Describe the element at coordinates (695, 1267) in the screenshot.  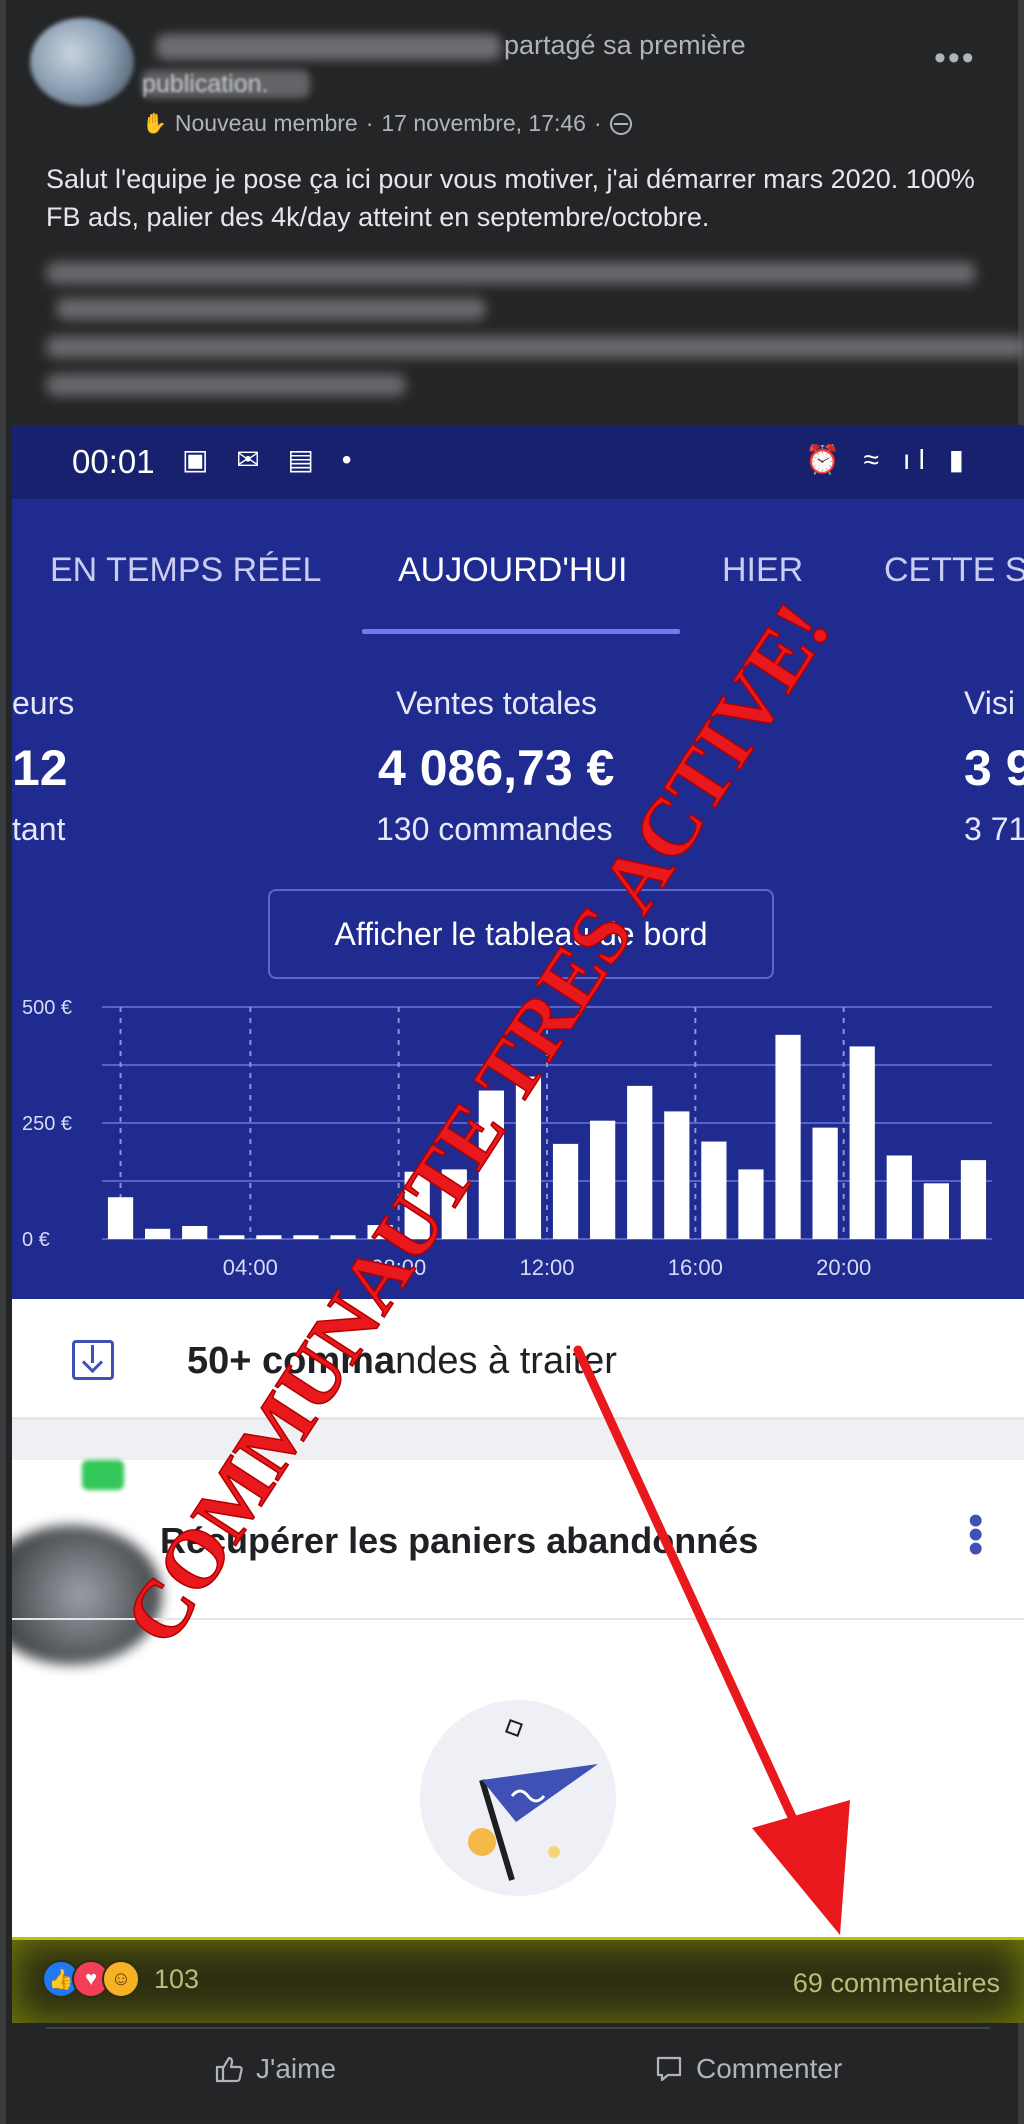
I see `x-tick-label: 16:00` at that location.